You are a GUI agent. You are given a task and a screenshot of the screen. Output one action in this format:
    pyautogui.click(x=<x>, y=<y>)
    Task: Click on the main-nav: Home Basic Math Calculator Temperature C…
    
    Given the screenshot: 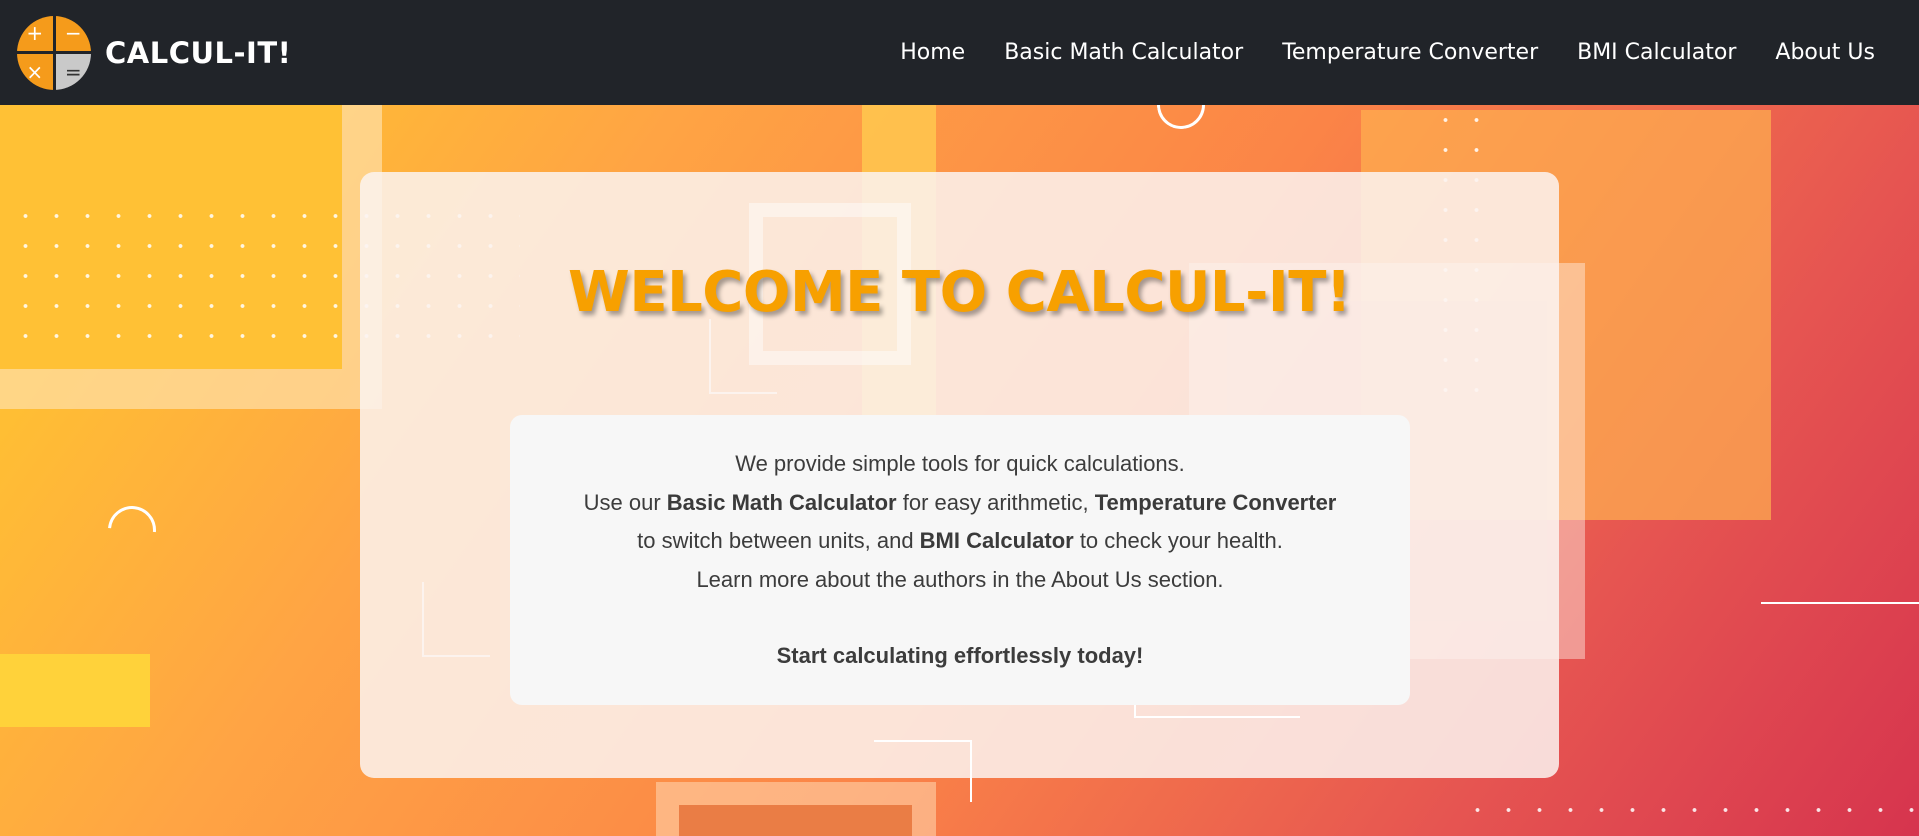 What is the action you would take?
    pyautogui.click(x=1409, y=52)
    